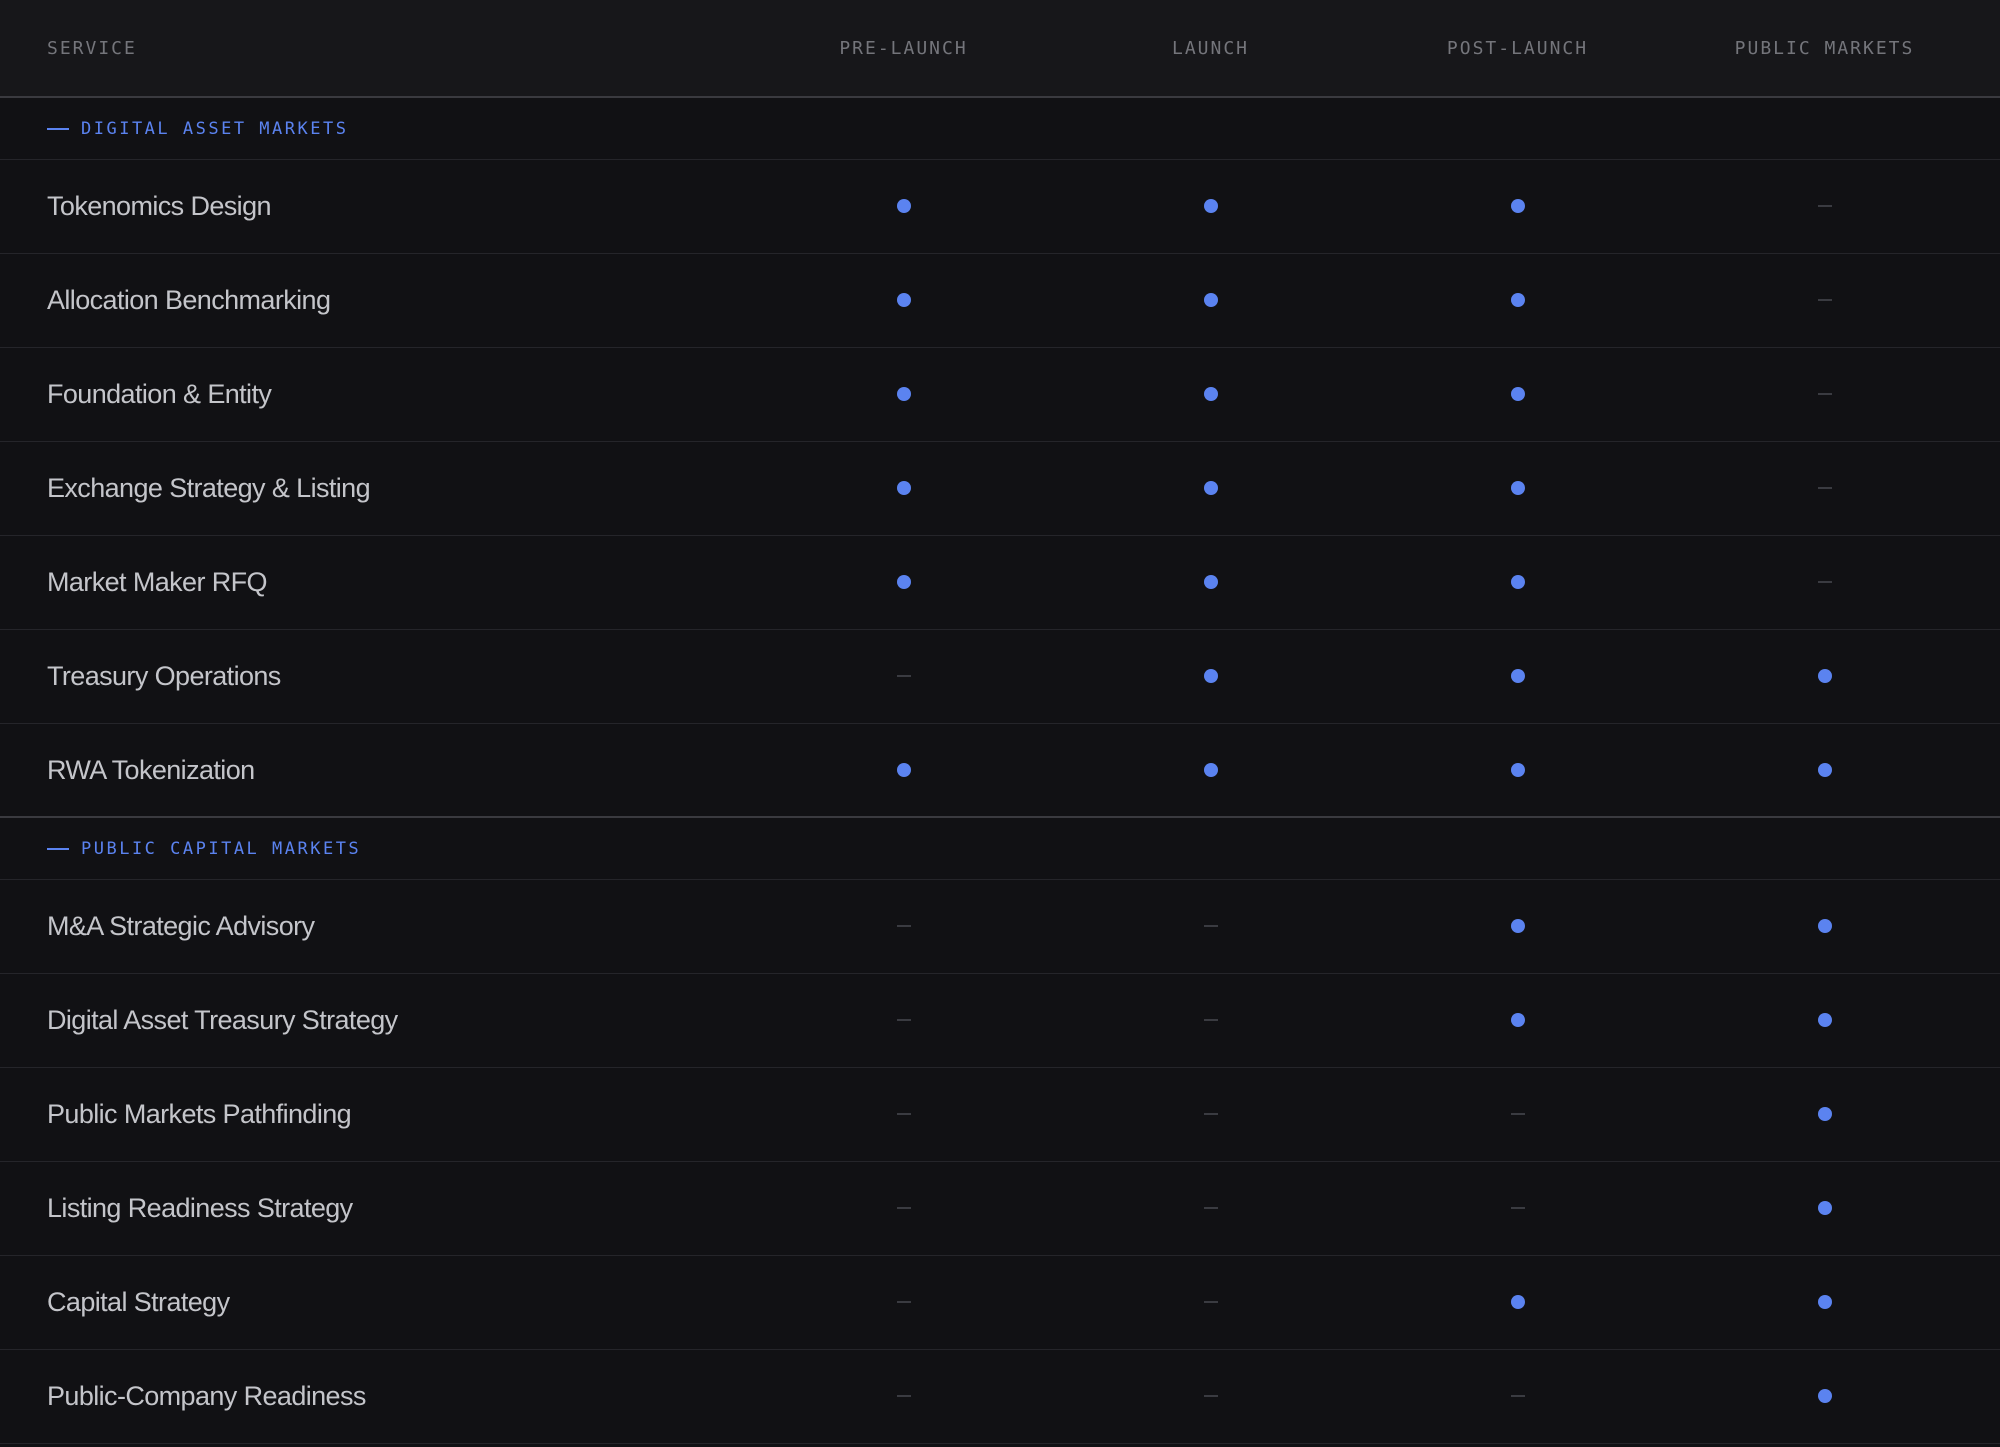 This screenshot has width=2000, height=1447. Describe the element at coordinates (1000, 489) in the screenshot. I see `table-row: Exchange Strategy & Listing` at that location.